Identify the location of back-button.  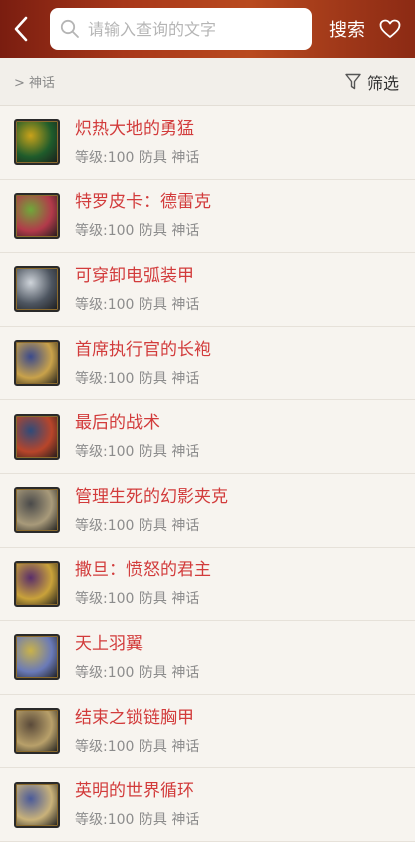
(21, 29).